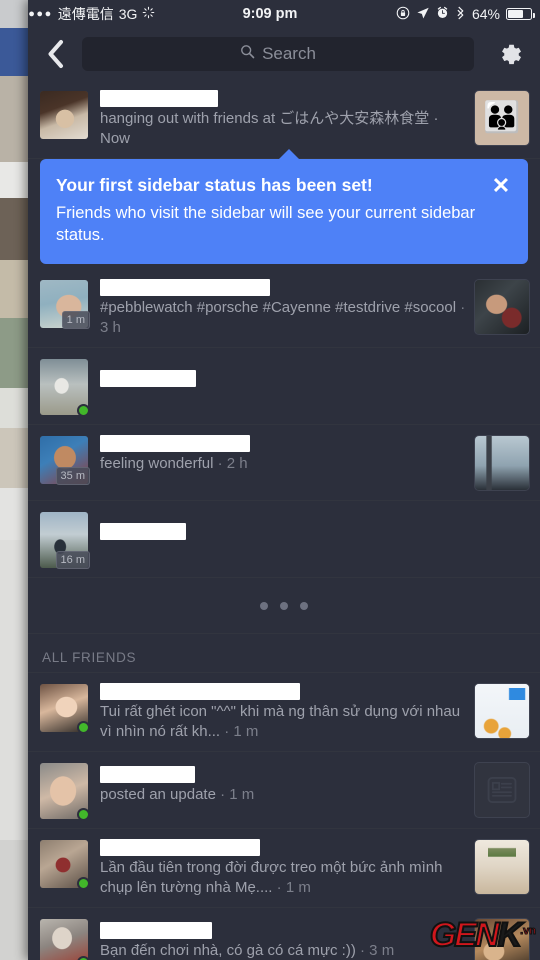  I want to click on friend-row: 35 m feeling wonderful · 2 h, so click(284, 463).